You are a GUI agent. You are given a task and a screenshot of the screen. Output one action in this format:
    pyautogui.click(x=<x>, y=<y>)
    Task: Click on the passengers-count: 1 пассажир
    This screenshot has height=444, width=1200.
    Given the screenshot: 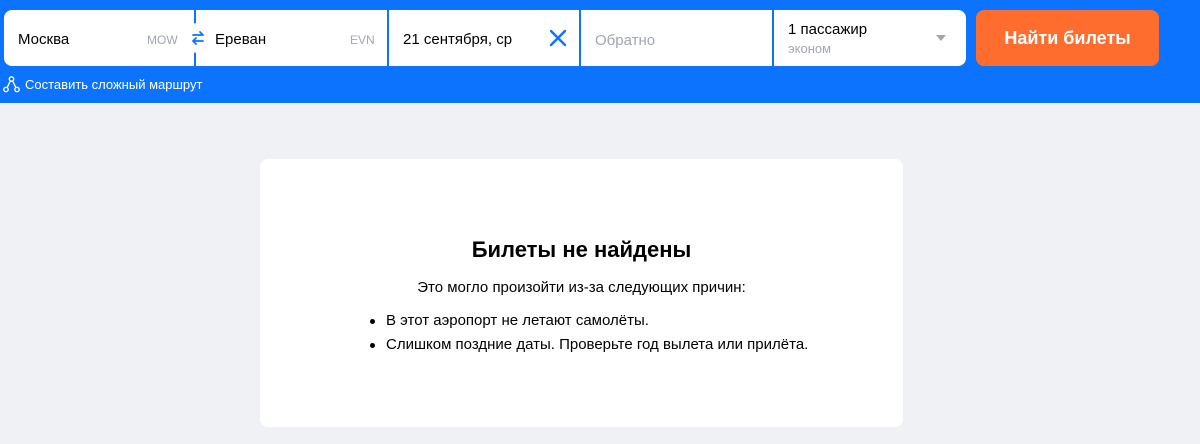 What is the action you would take?
    pyautogui.click(x=828, y=29)
    